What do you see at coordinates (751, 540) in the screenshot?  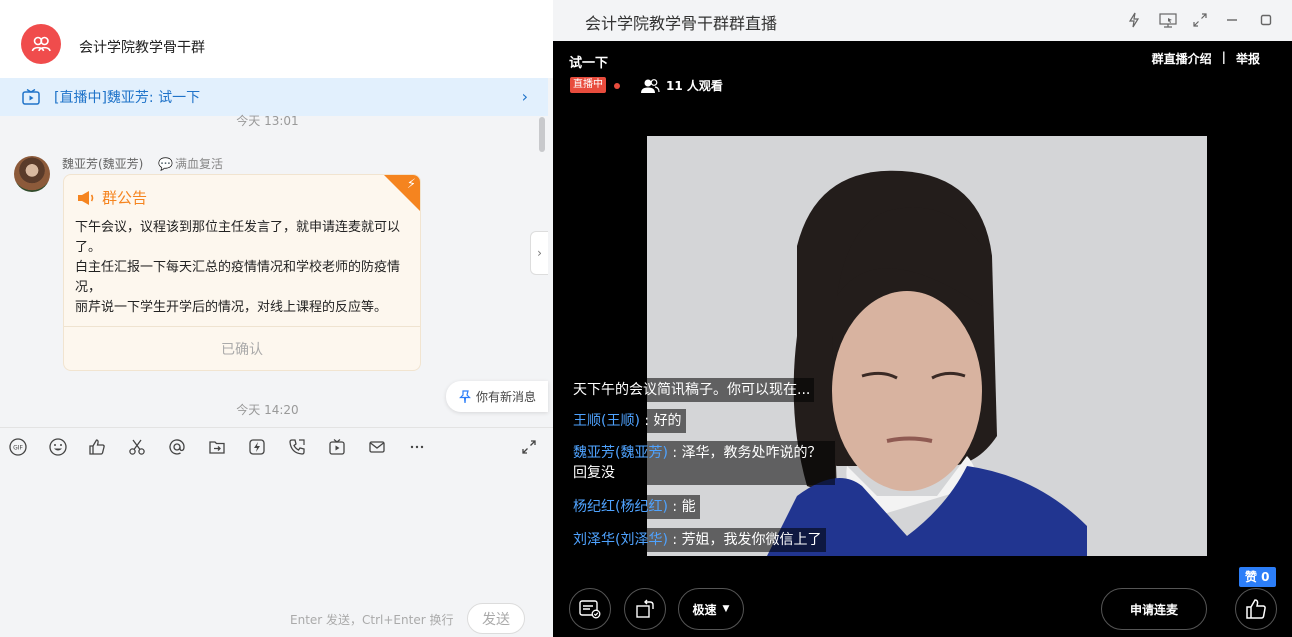 I see `danmu-text: 芳姐，我发你微信上了` at bounding box center [751, 540].